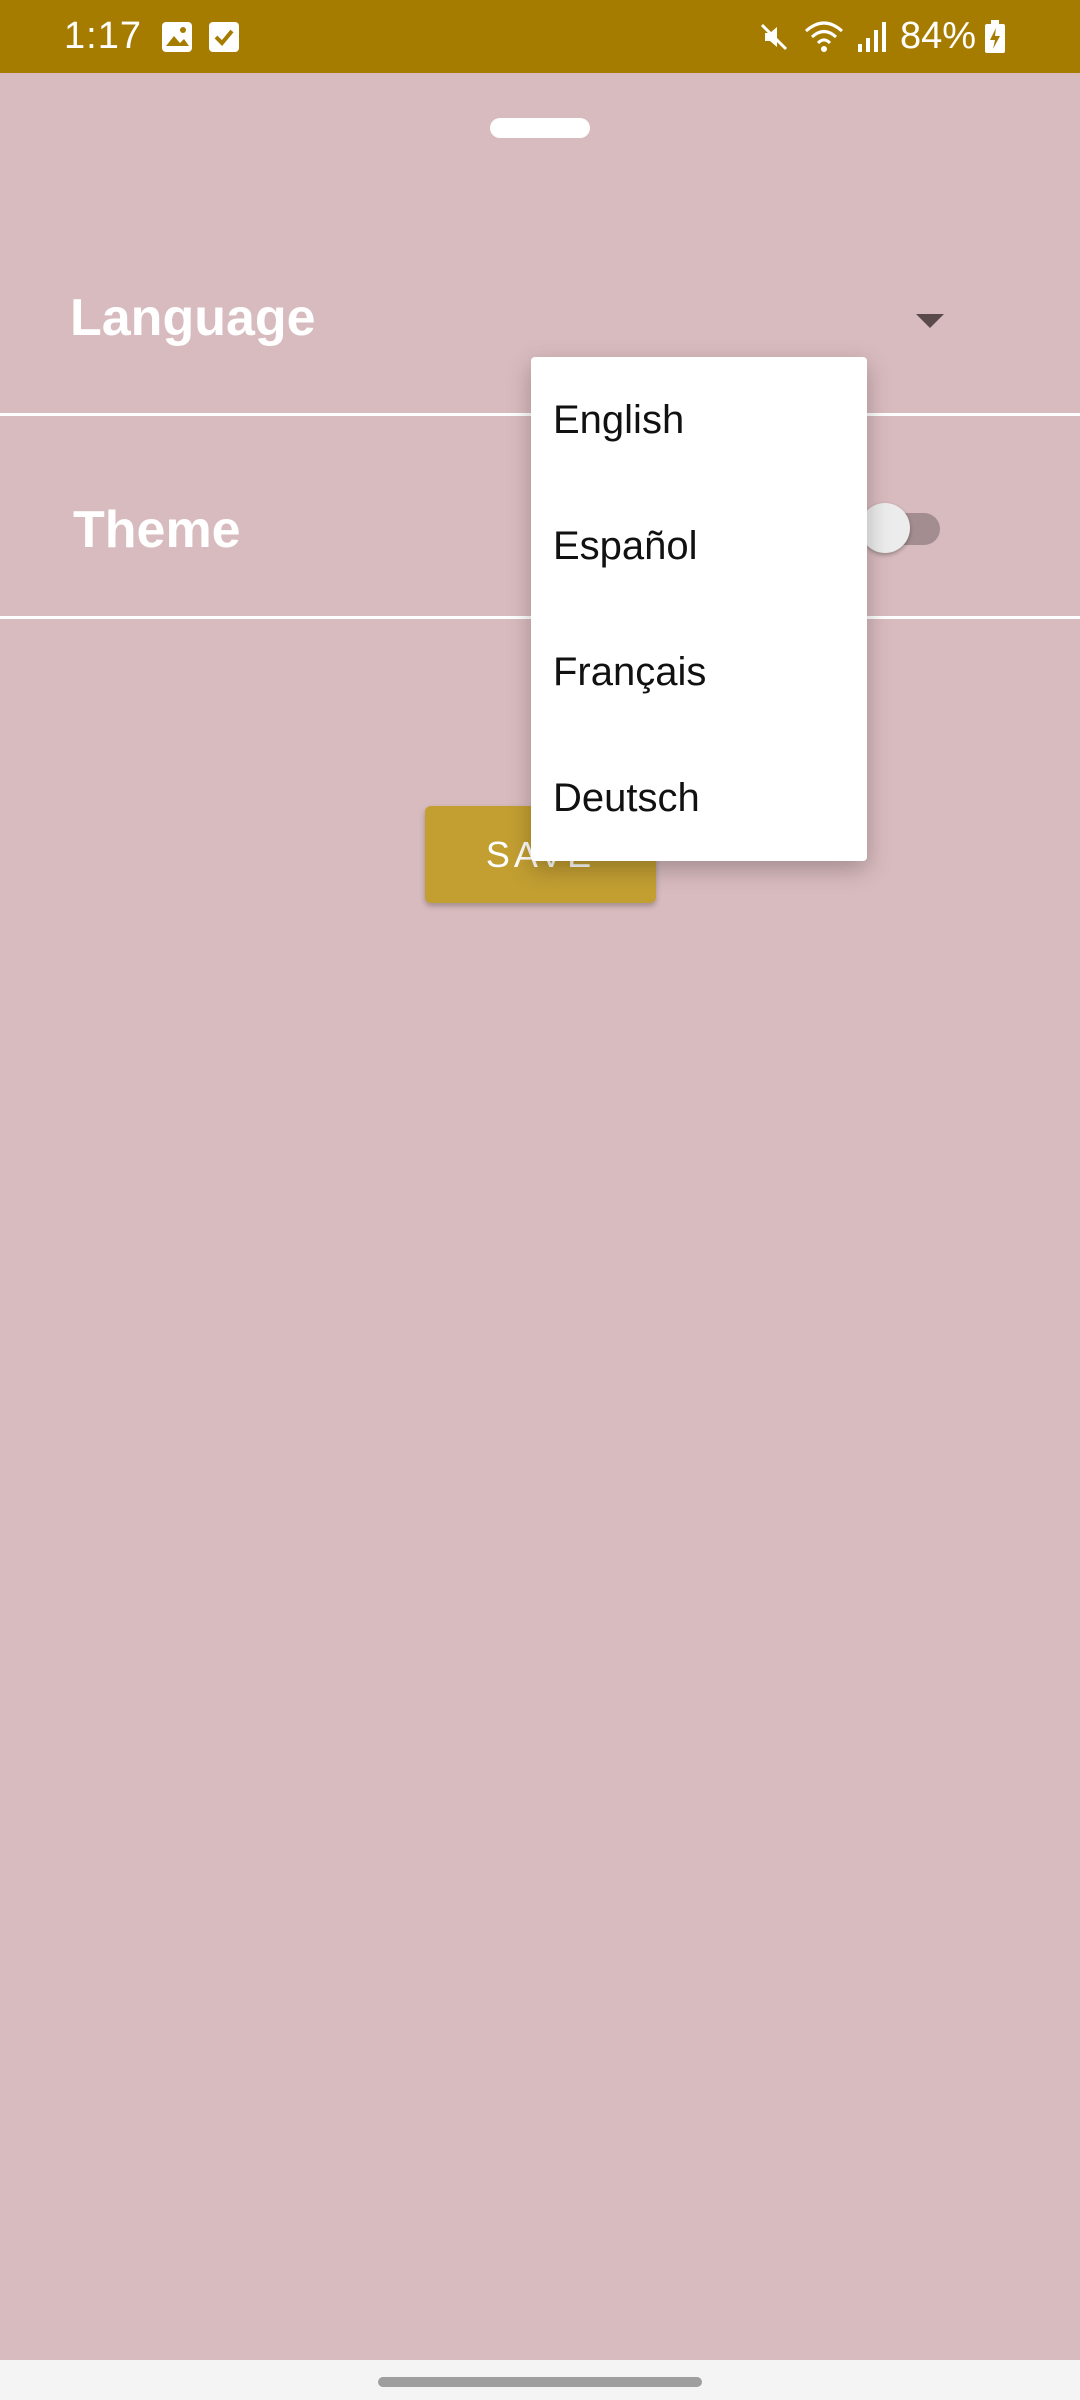  I want to click on dropdown-option-espanol: Español, so click(699, 546).